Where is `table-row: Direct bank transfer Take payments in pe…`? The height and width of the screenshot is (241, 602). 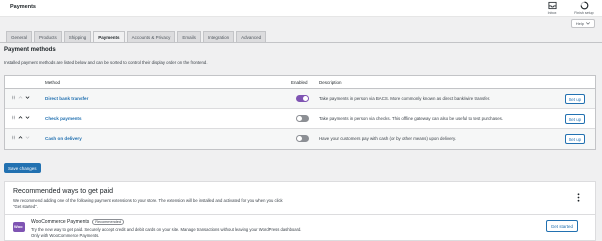
table-row: Direct bank transfer Take payments in pe… is located at coordinates (300, 99).